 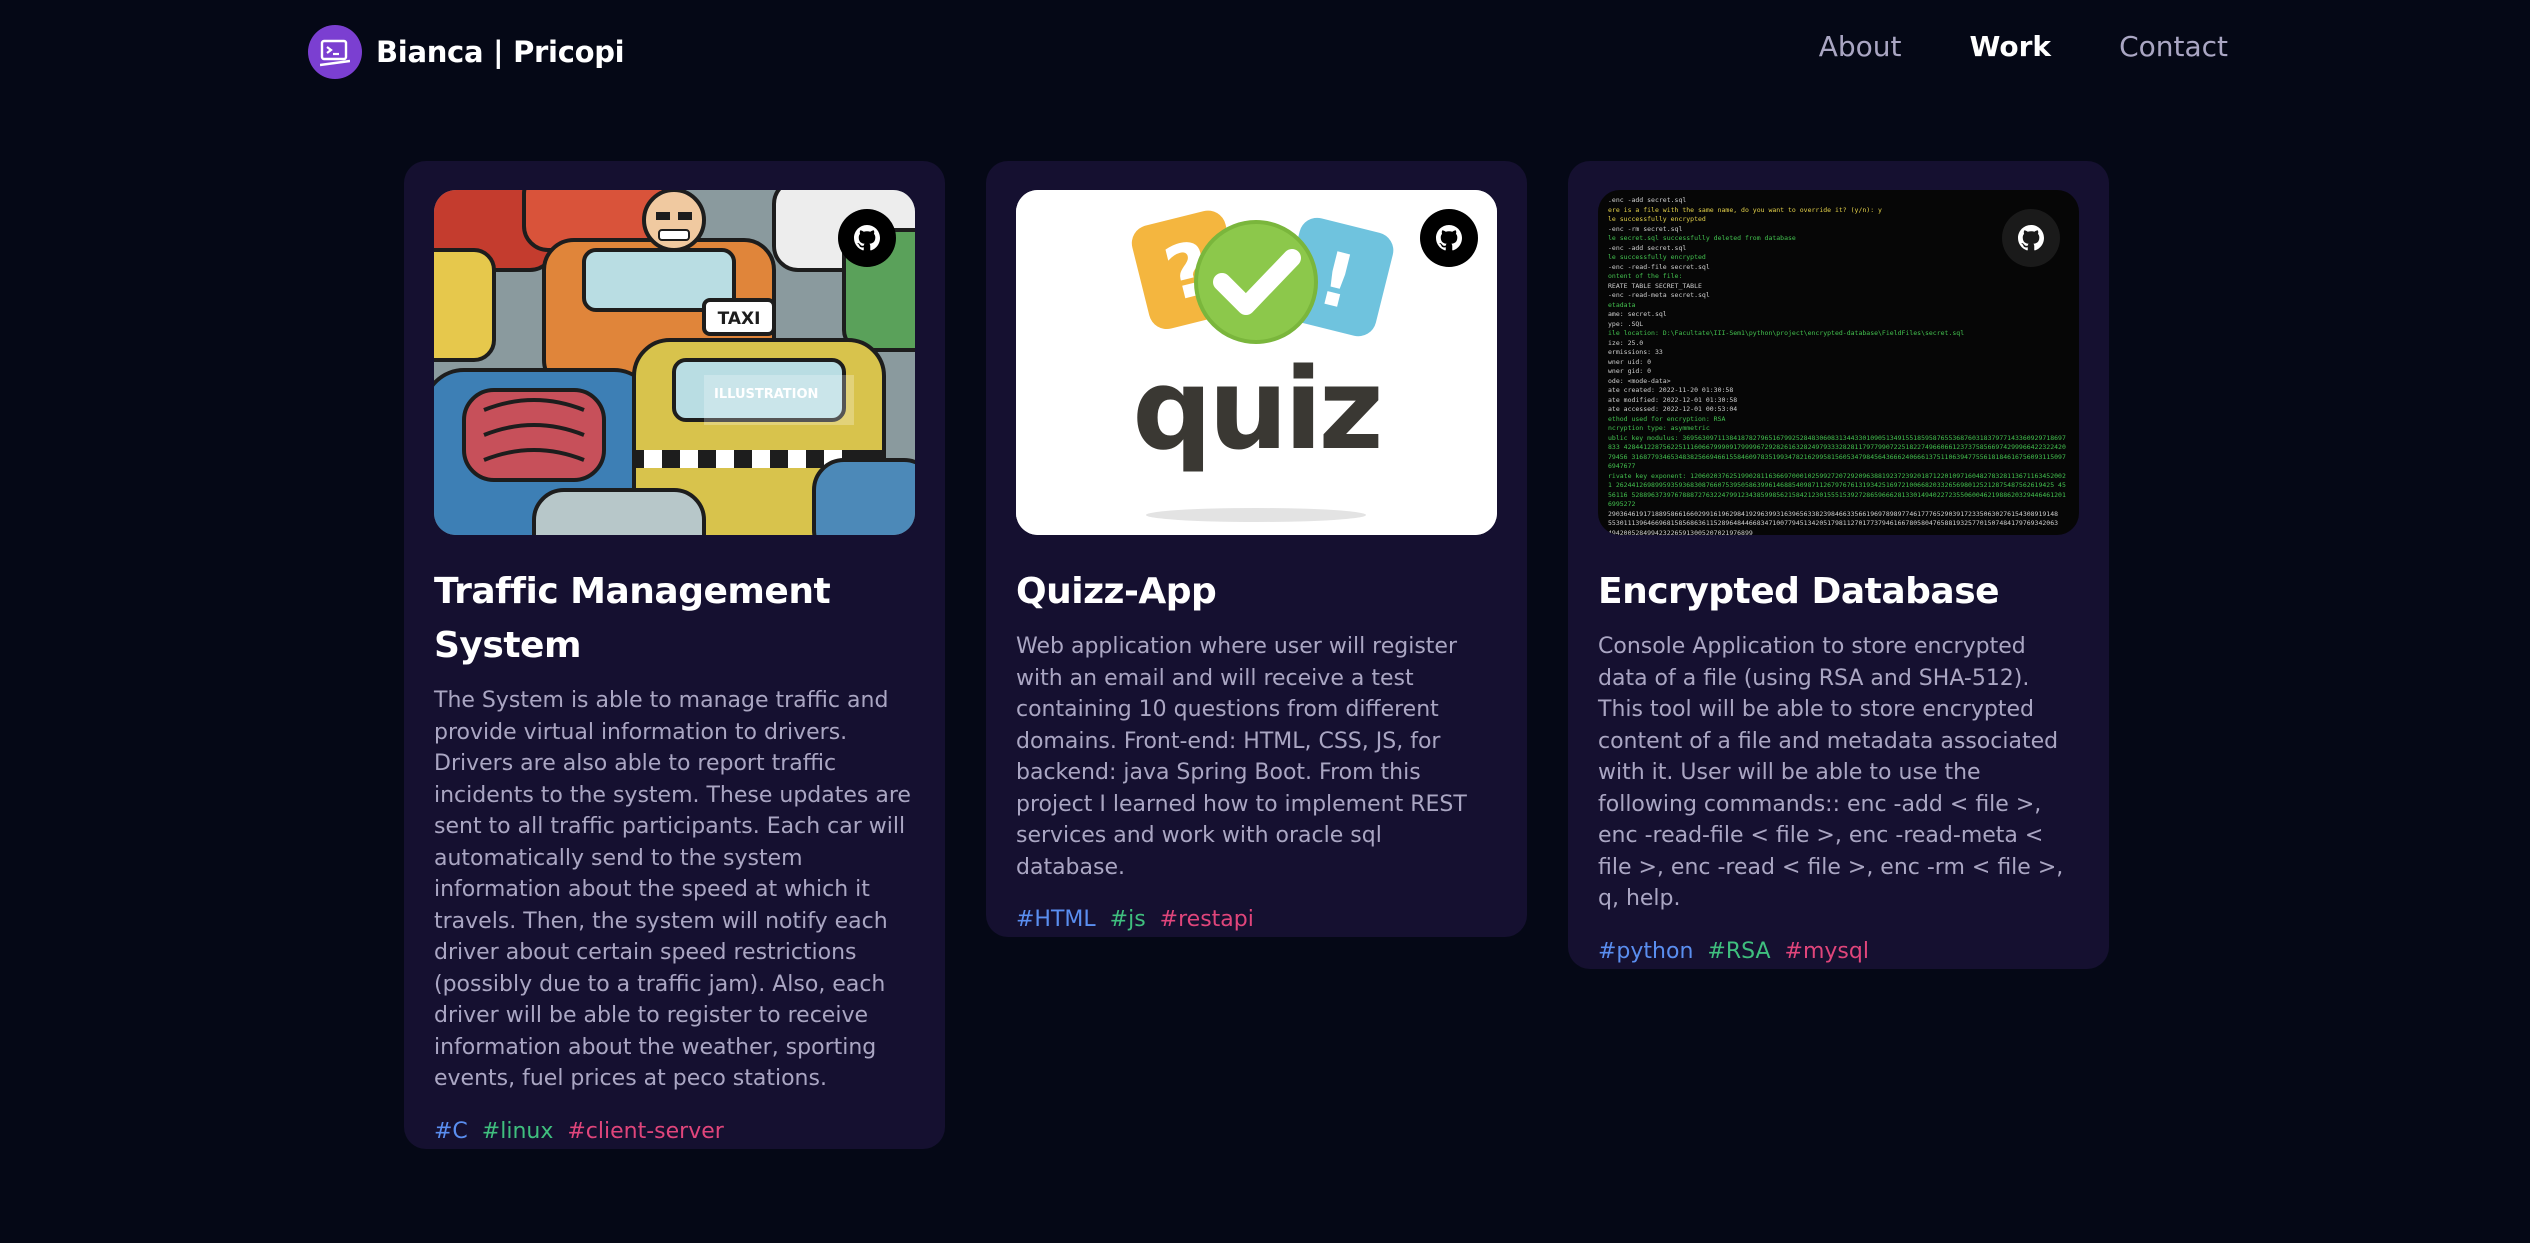 I want to click on terminal-line: -enc -read-meta secret.sql, so click(x=1659, y=295).